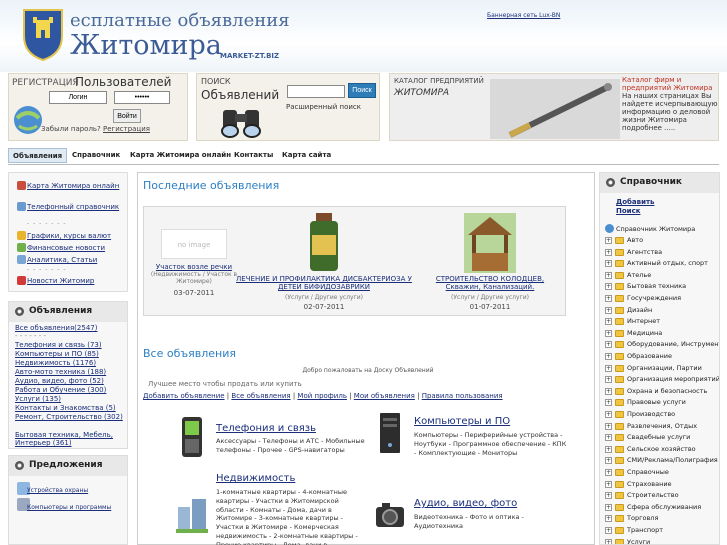  Describe the element at coordinates (639, 275) in the screenshot. I see `directory-tree-label: Ателье` at that location.